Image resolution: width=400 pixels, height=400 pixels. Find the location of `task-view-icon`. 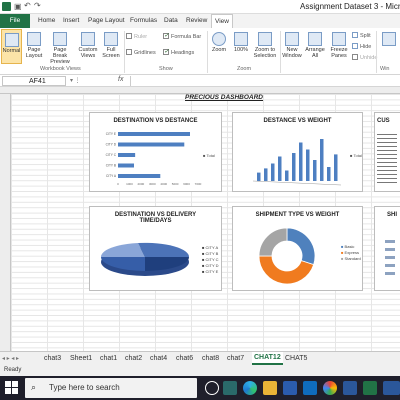

task-view-icon is located at coordinates (230, 388).